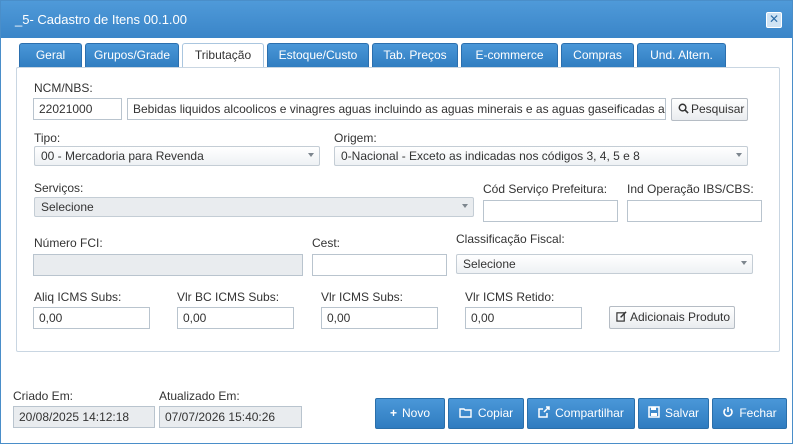 The width and height of the screenshot is (793, 444). I want to click on tab-tab-precos: Tab. Preços, so click(415, 55).